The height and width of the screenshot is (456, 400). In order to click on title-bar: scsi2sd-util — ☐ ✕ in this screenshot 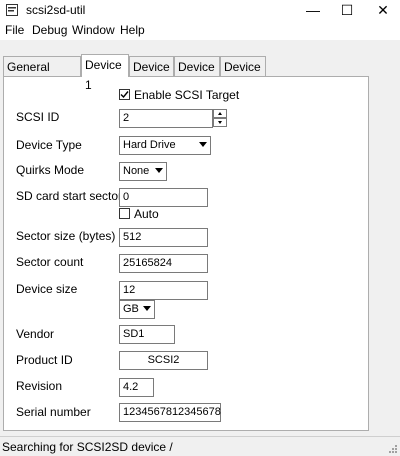, I will do `click(200, 11)`.